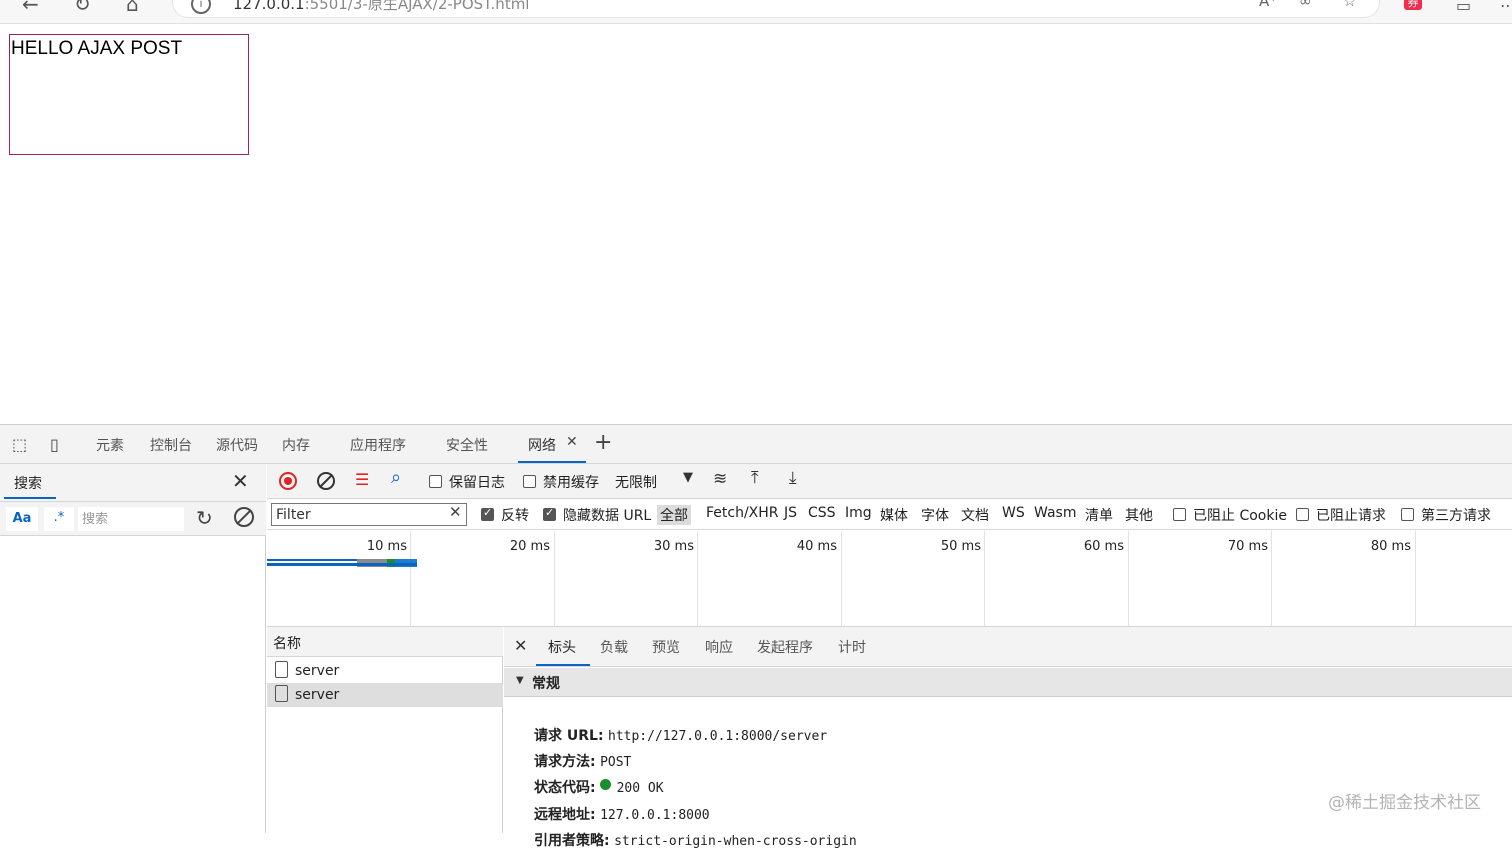 The image size is (1512, 850). I want to click on tab-headers: 标头, so click(562, 647).